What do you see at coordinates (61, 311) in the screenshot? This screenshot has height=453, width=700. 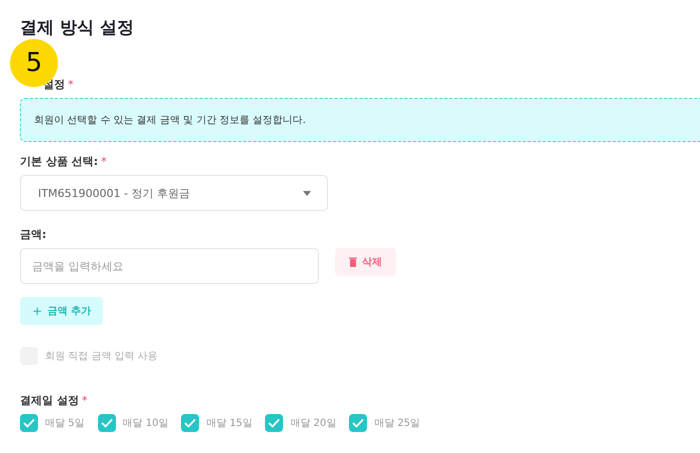 I see `add-amount-button: + 금액 추가` at bounding box center [61, 311].